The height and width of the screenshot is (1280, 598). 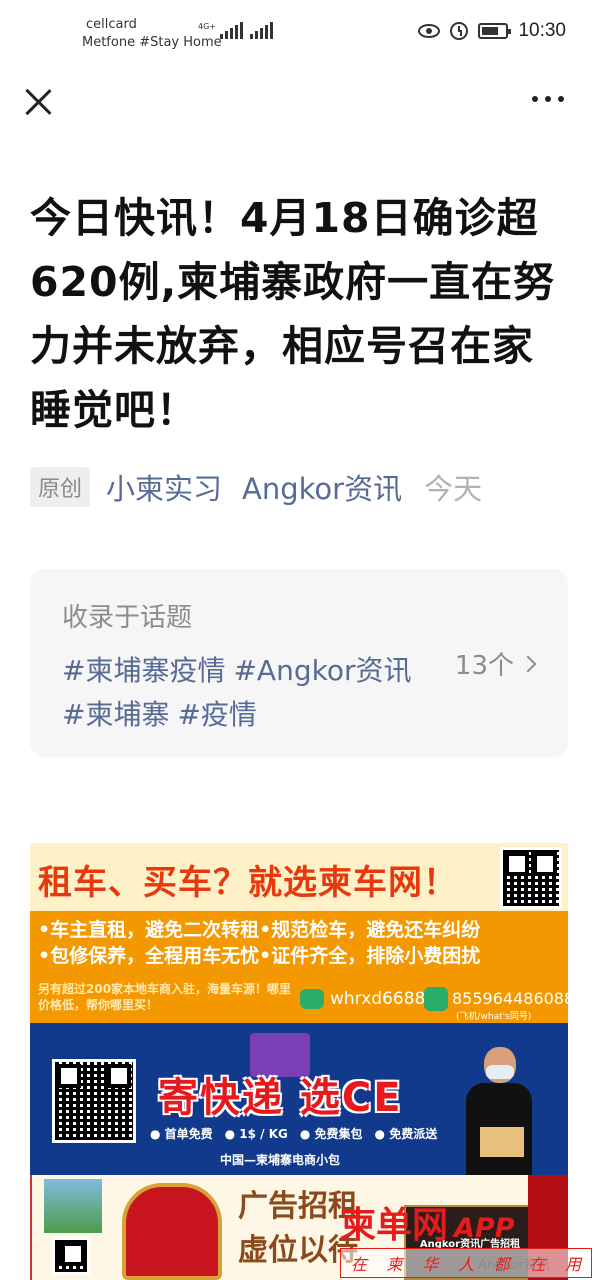 What do you see at coordinates (394, 1225) in the screenshot?
I see `app-brand: 柬单网` at bounding box center [394, 1225].